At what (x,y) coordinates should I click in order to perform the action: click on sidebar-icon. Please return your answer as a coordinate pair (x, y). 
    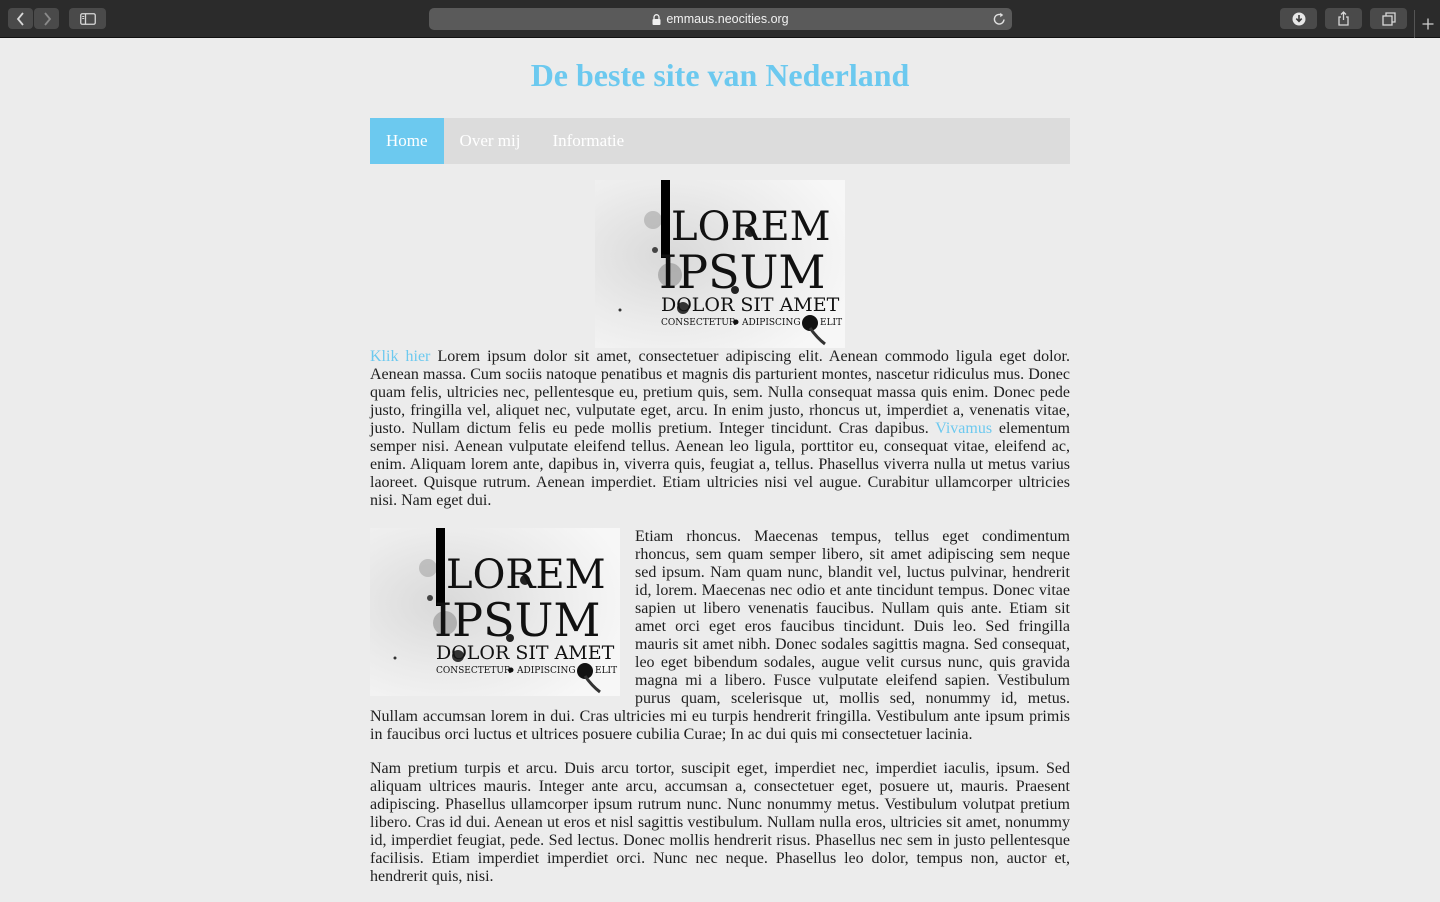
    Looking at the image, I should click on (87, 18).